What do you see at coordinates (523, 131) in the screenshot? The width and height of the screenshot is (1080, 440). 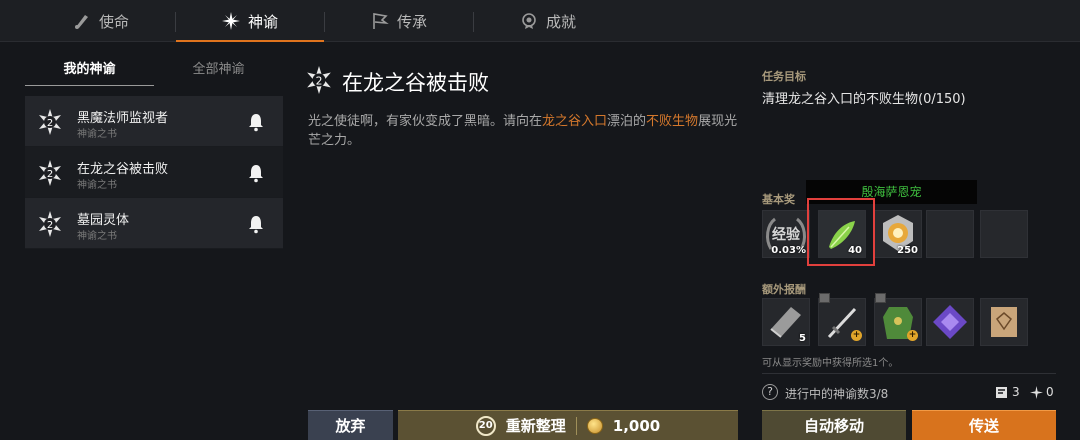 I see `quest-description: 光之使徒啊，有家伙变成了黑暗。请向在龙之谷入口漂泊的不败生物展现光芒之力。` at bounding box center [523, 131].